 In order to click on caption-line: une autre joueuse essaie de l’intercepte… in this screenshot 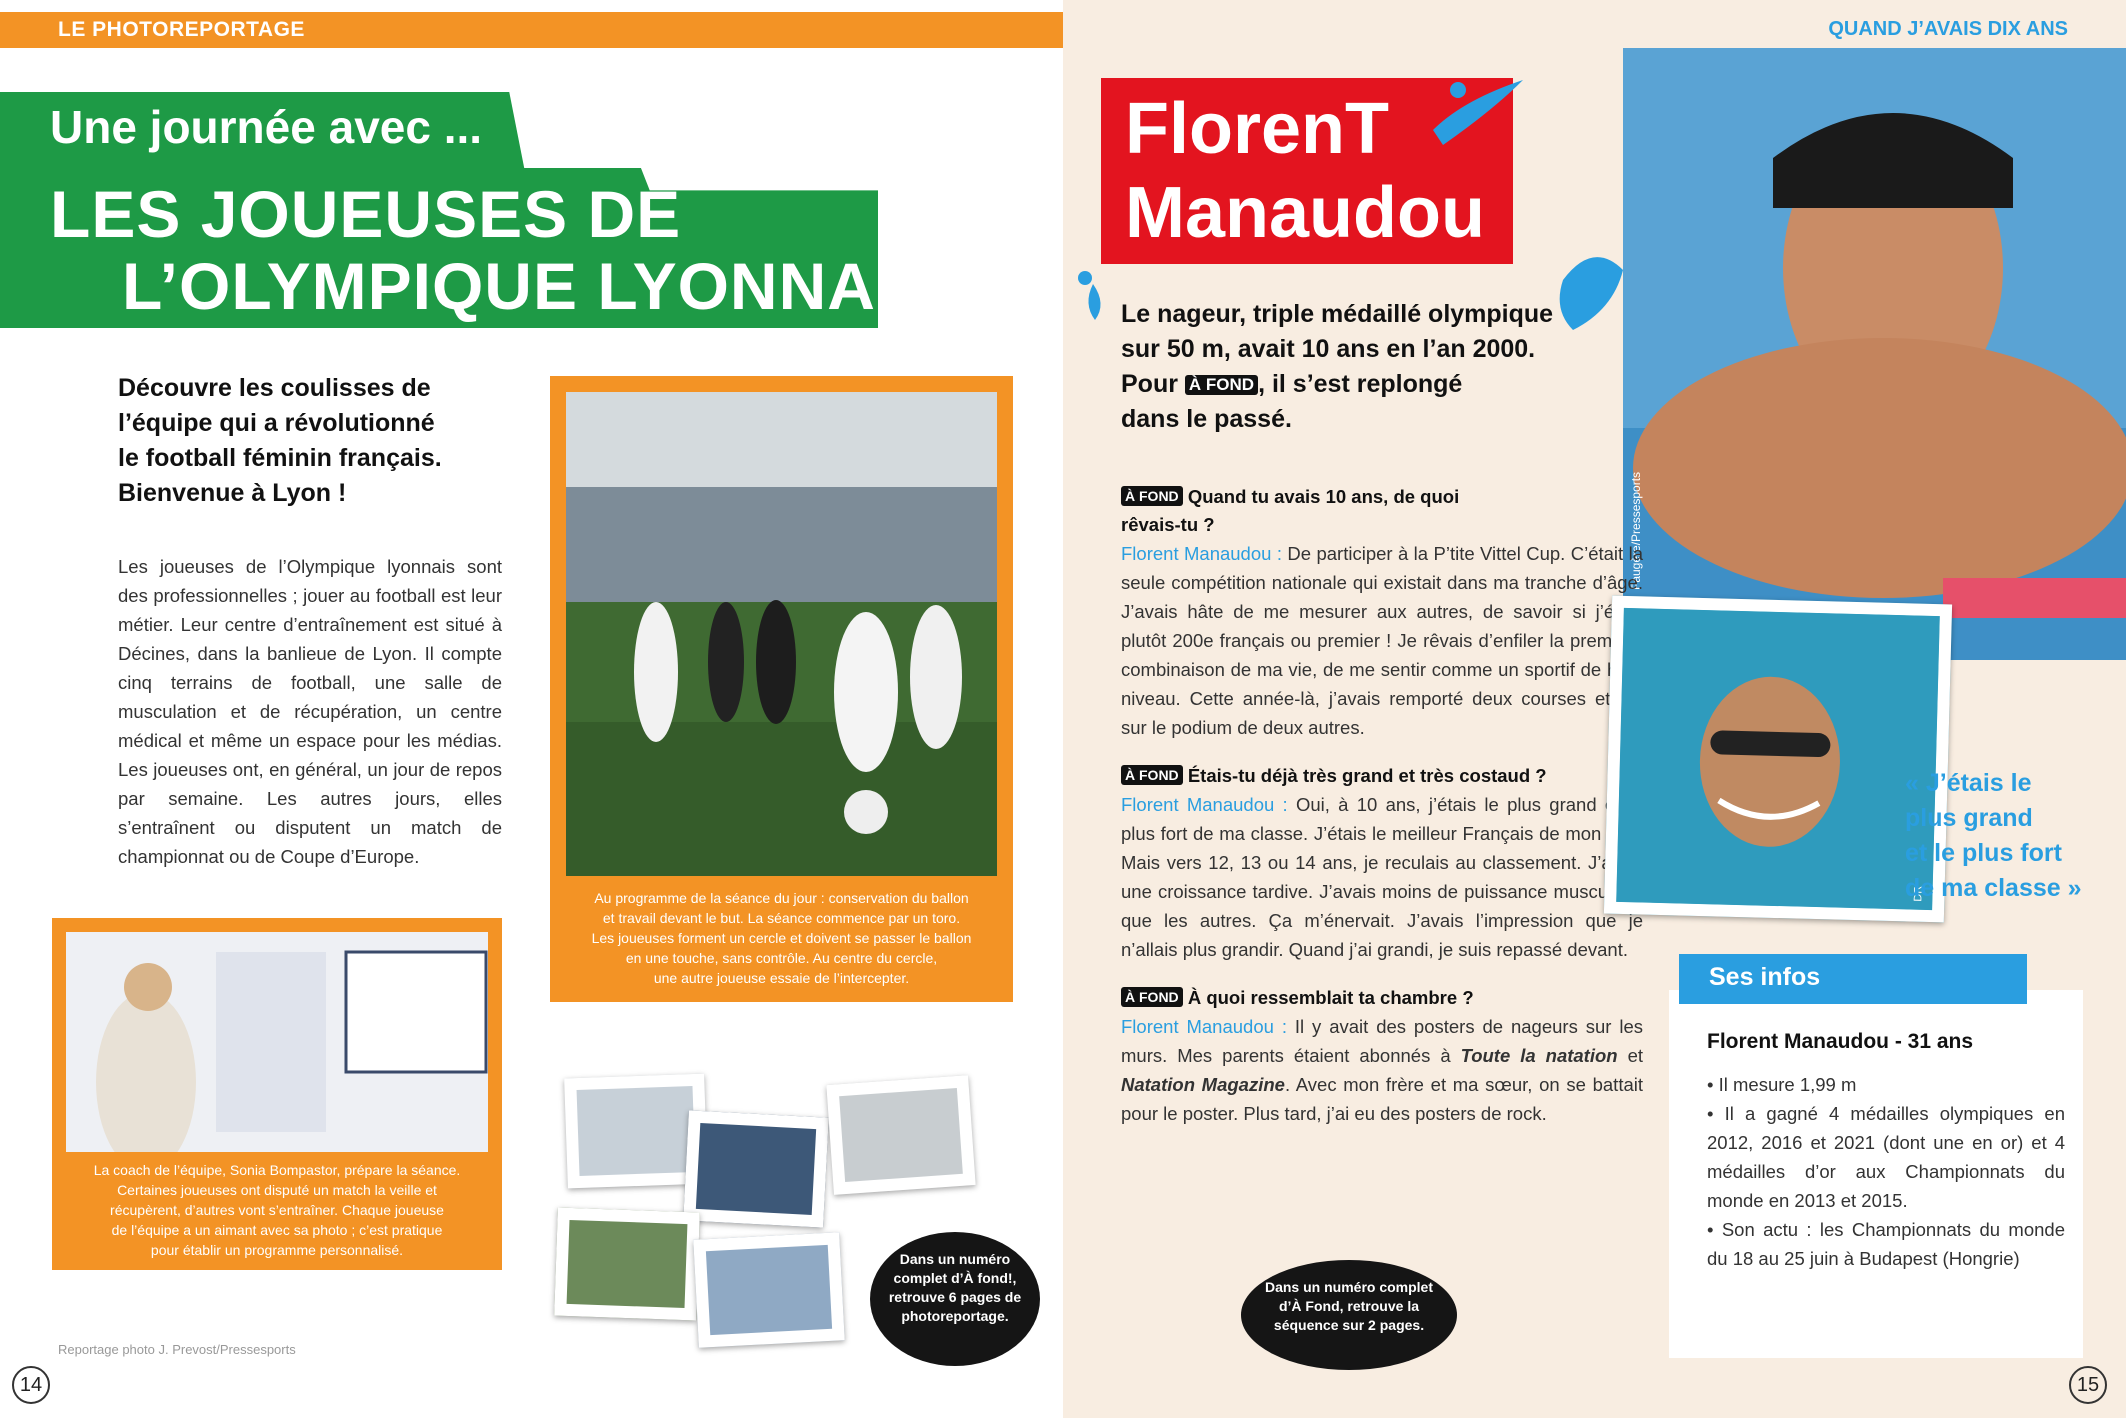, I will do `click(781, 978)`.